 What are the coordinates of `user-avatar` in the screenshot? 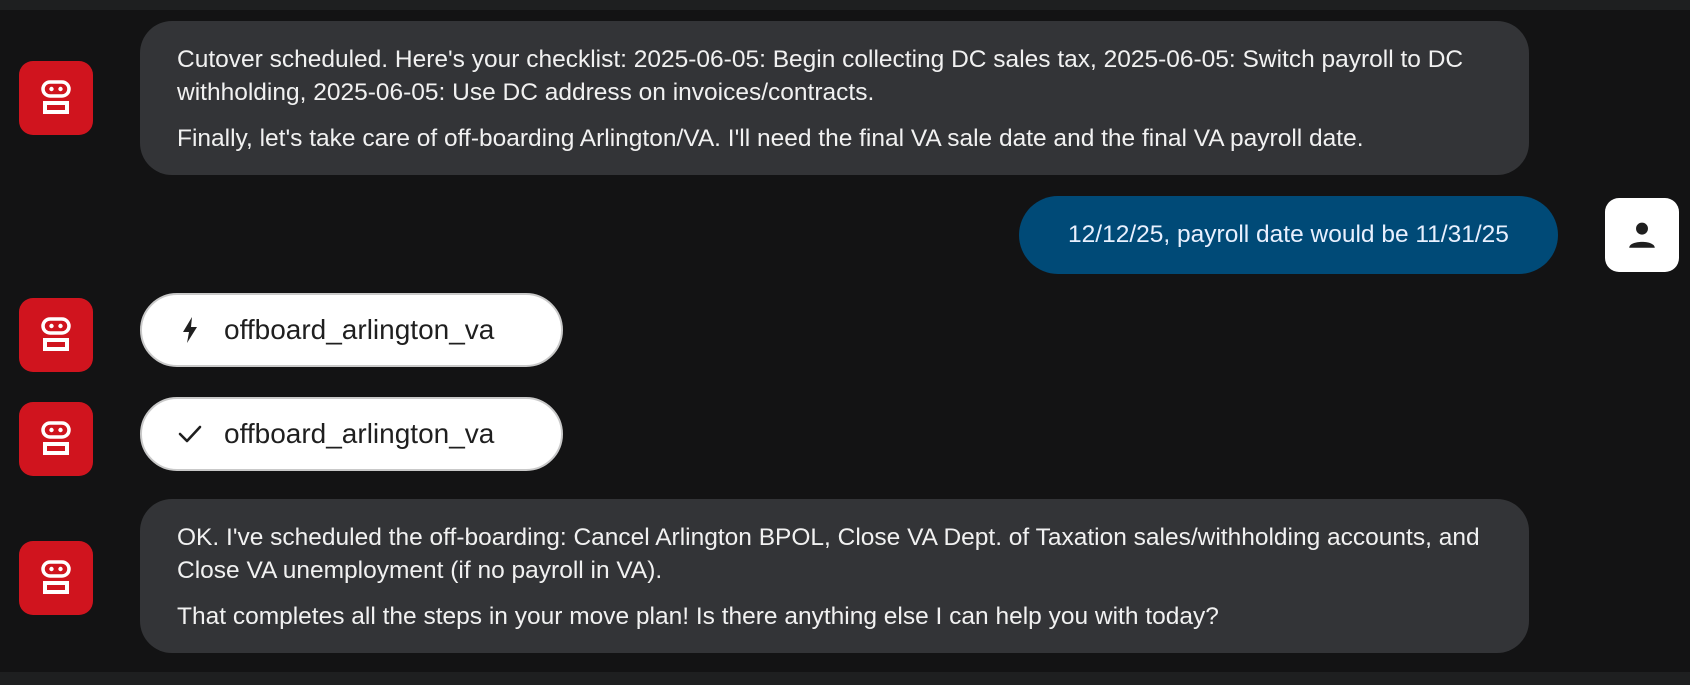 It's located at (1642, 235).